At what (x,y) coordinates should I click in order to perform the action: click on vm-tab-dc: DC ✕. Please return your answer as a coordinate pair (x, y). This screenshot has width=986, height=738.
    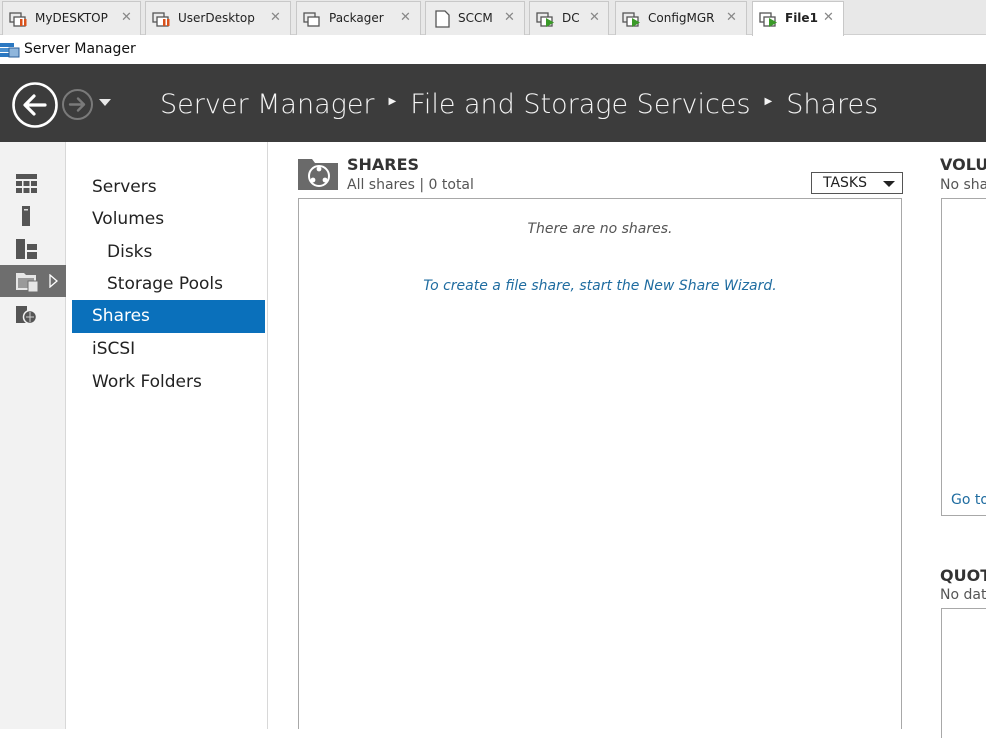
    Looking at the image, I should click on (569, 18).